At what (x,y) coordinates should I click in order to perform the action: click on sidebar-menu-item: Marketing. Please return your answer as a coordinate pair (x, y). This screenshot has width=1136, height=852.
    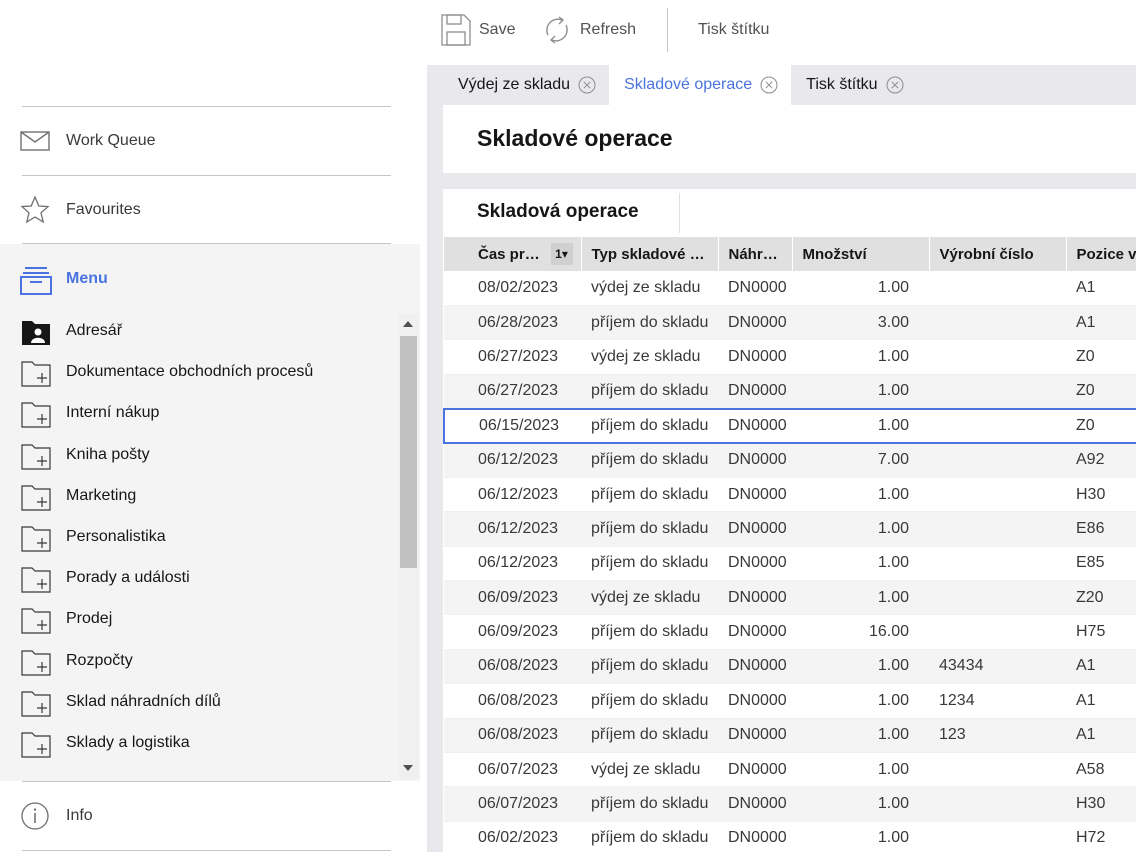
    Looking at the image, I should click on (199, 497).